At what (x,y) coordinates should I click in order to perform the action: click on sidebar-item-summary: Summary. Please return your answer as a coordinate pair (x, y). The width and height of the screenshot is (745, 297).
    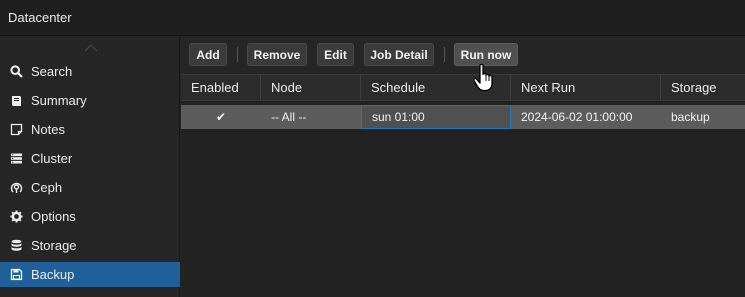
    Looking at the image, I should click on (90, 100).